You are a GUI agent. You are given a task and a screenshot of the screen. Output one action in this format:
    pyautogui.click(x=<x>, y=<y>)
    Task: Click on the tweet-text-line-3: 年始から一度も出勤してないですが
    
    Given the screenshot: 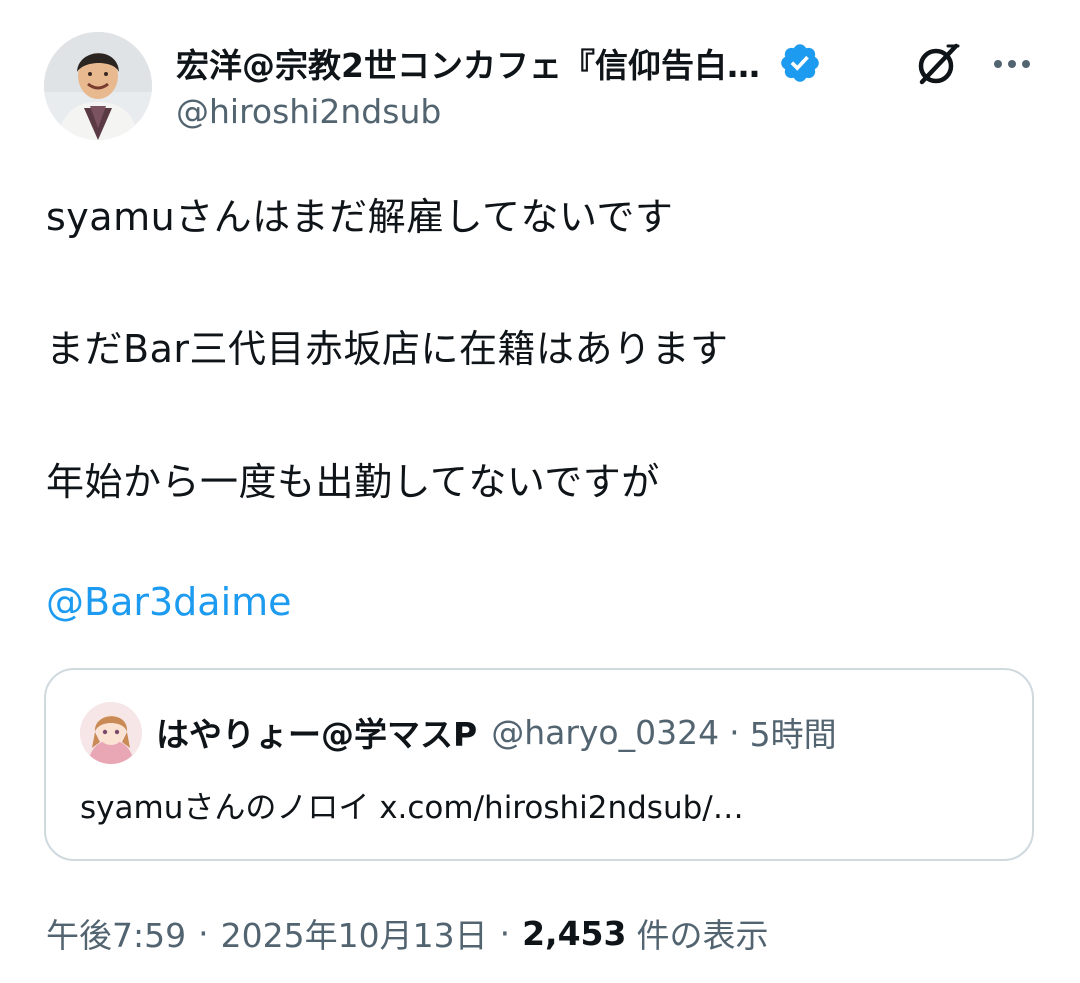 What is the action you would take?
    pyautogui.click(x=353, y=482)
    